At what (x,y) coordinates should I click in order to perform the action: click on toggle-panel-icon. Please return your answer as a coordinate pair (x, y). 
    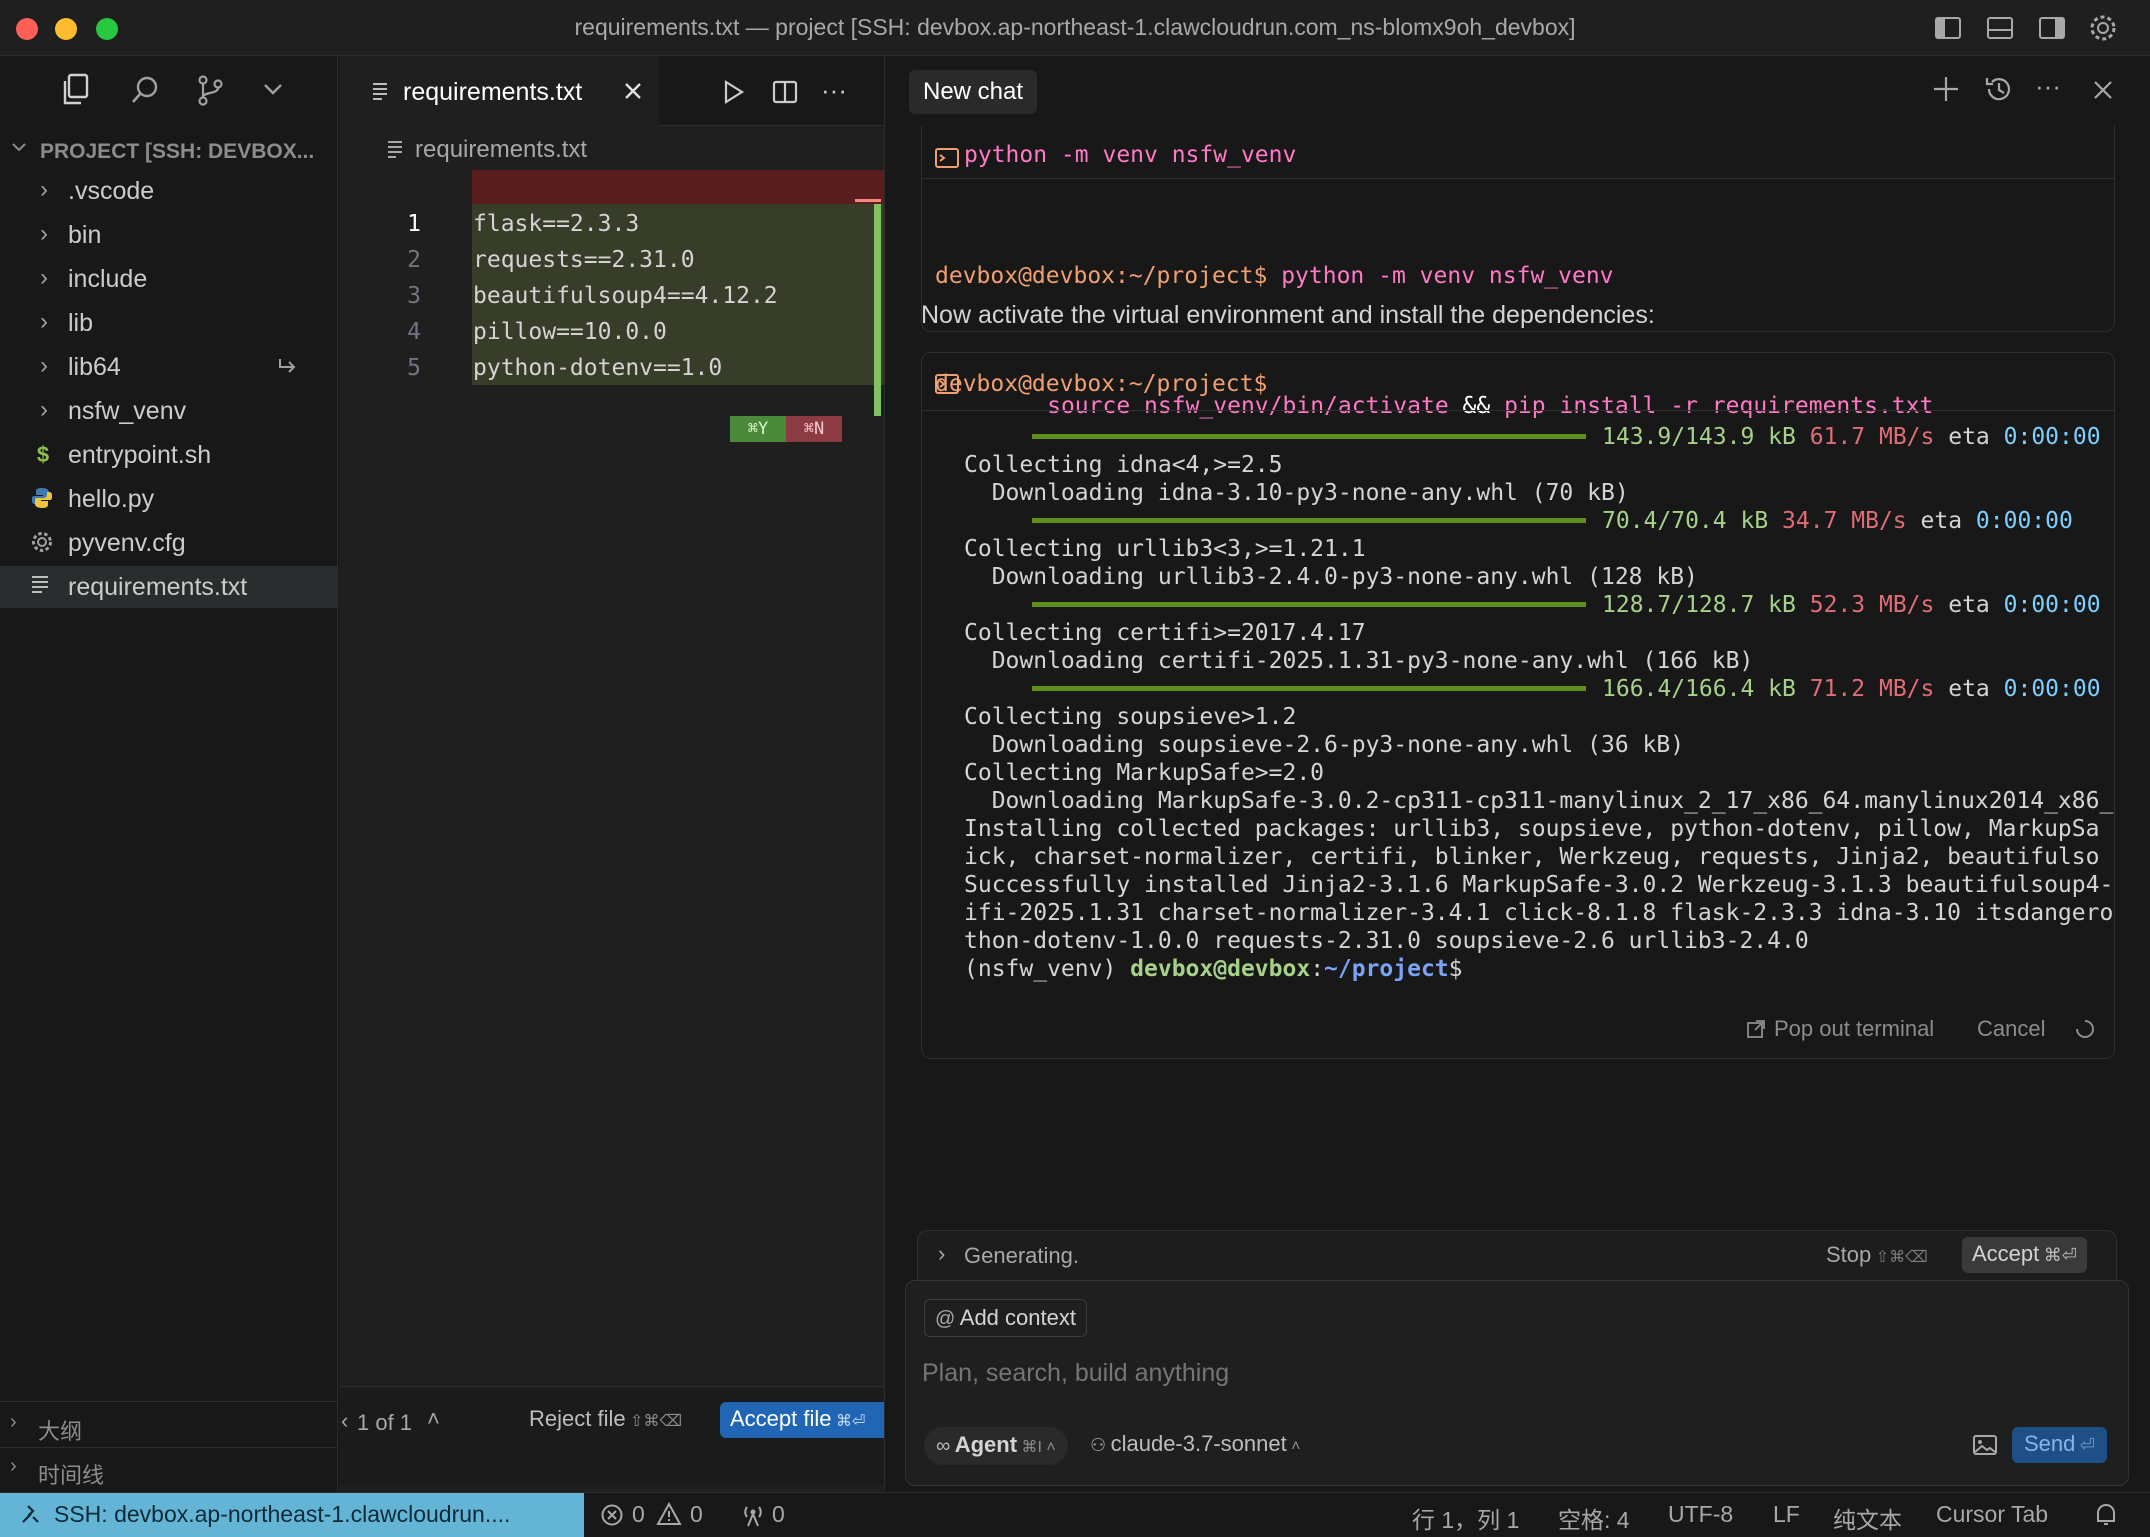
    Looking at the image, I should click on (2000, 28).